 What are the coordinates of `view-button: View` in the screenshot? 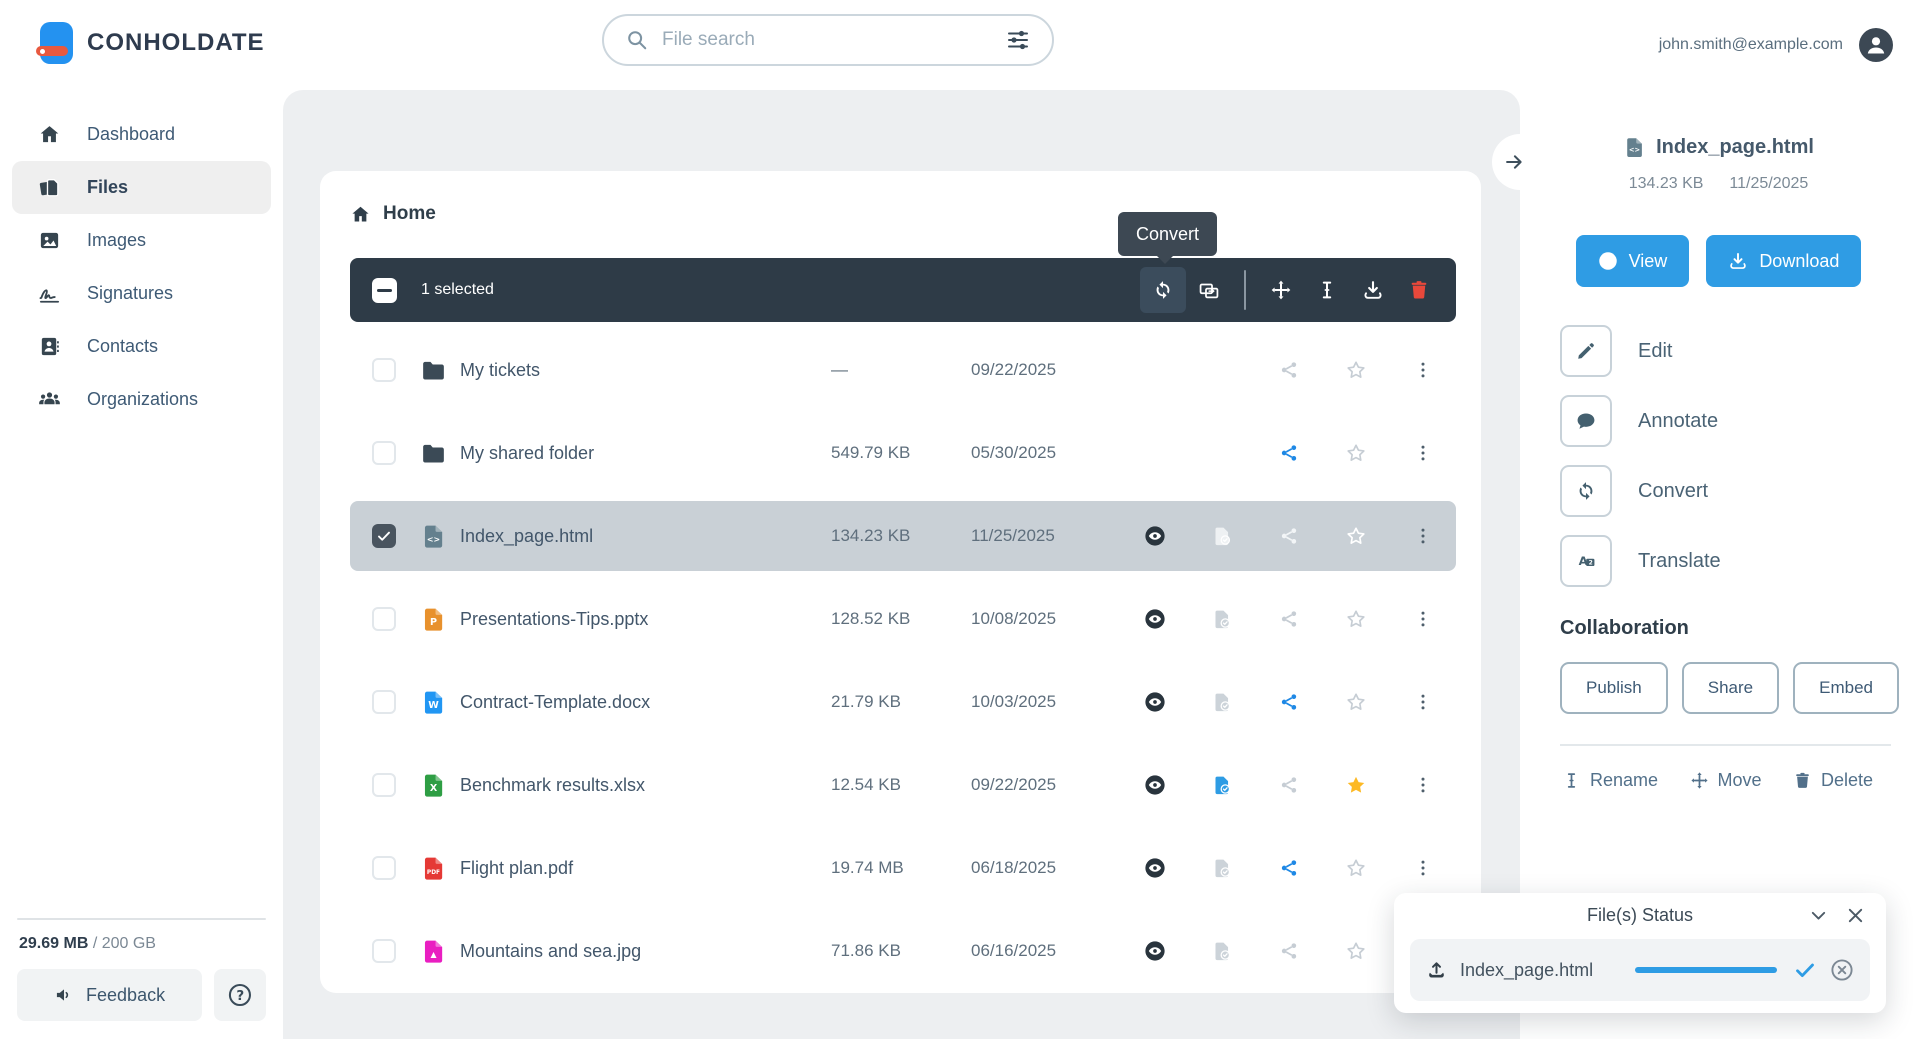 It's located at (1632, 261).